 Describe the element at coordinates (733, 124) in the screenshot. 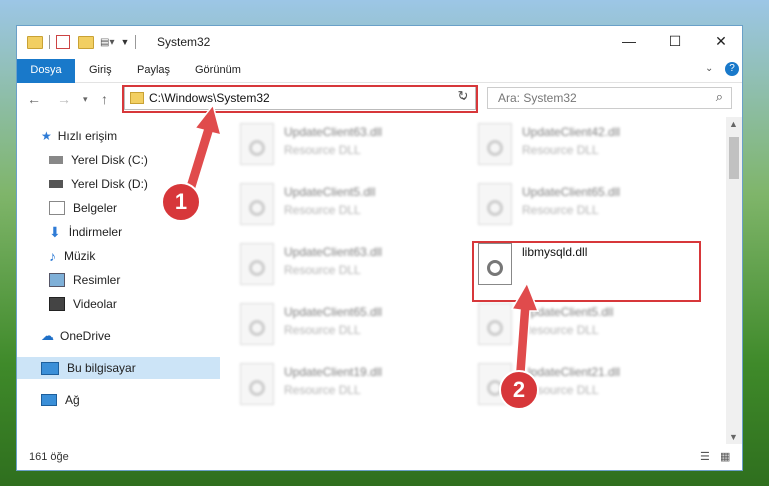

I see `scroll-up-icon: ▲` at that location.